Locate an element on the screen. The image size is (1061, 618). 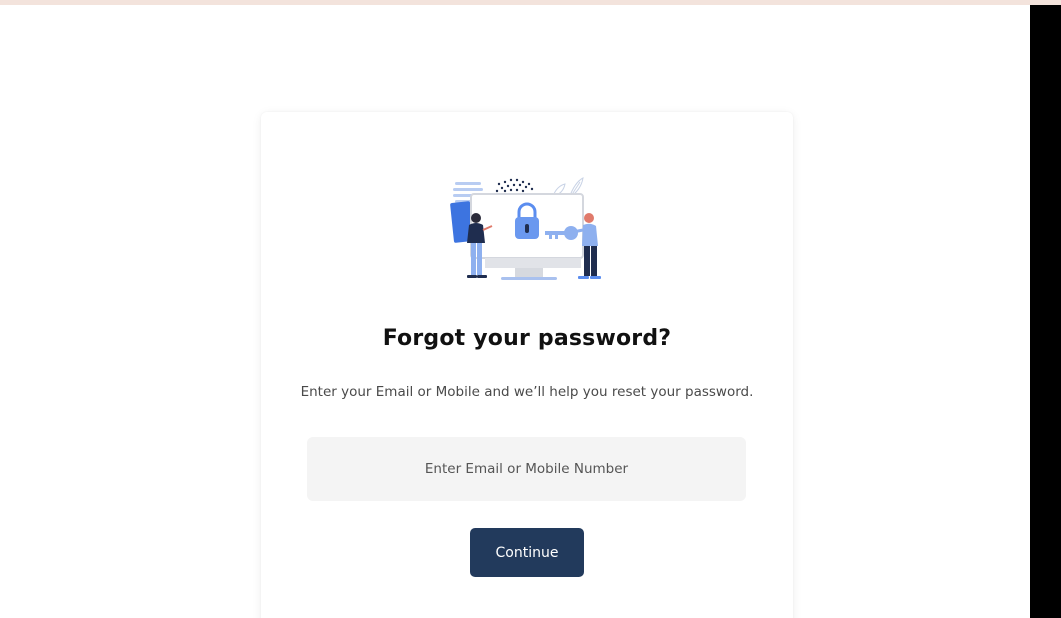
right-edge-bar is located at coordinates (1045, 311).